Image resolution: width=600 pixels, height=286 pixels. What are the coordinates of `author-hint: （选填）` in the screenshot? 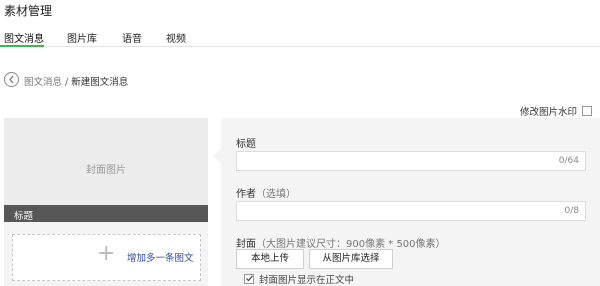 It's located at (276, 194).